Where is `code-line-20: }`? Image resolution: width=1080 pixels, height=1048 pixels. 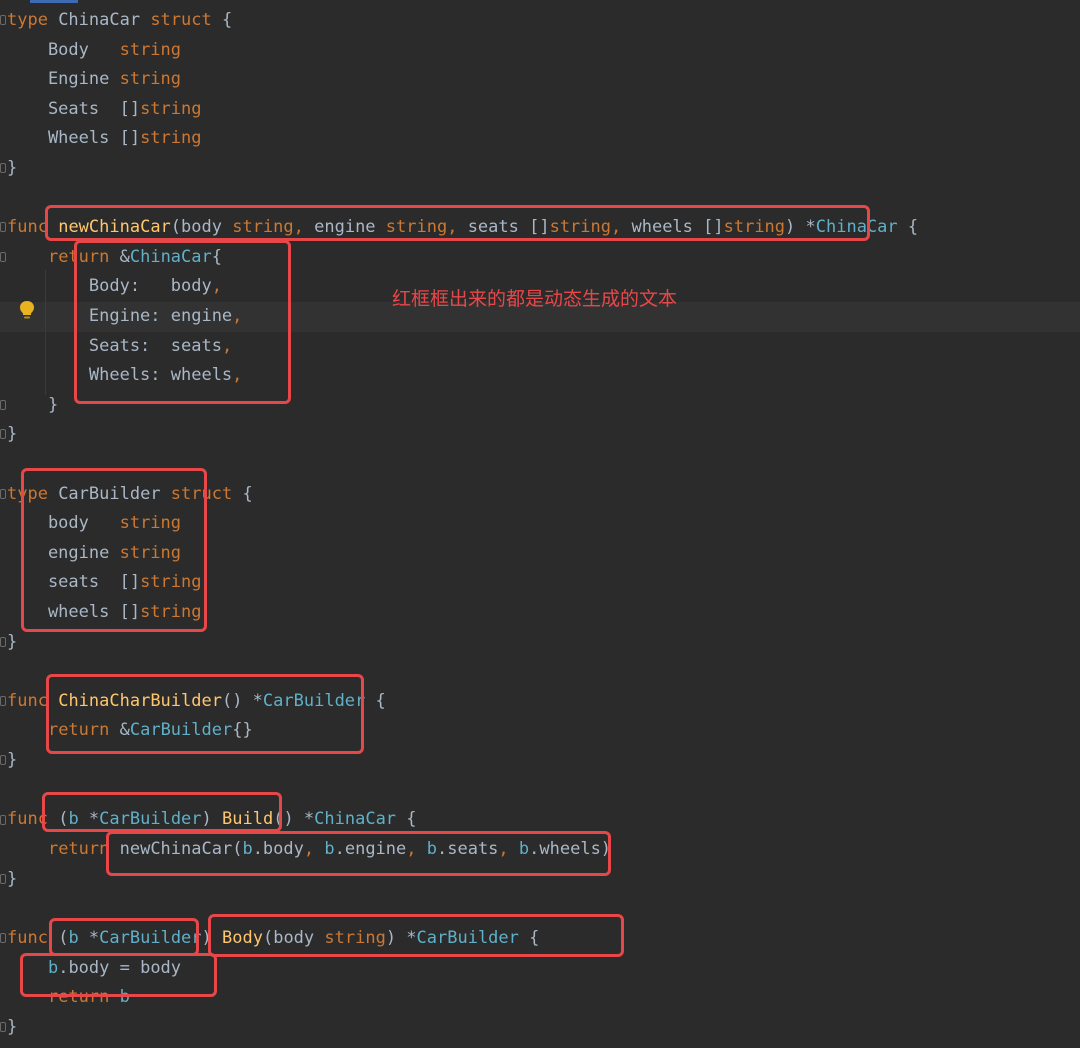 code-line-20: } is located at coordinates (12, 643).